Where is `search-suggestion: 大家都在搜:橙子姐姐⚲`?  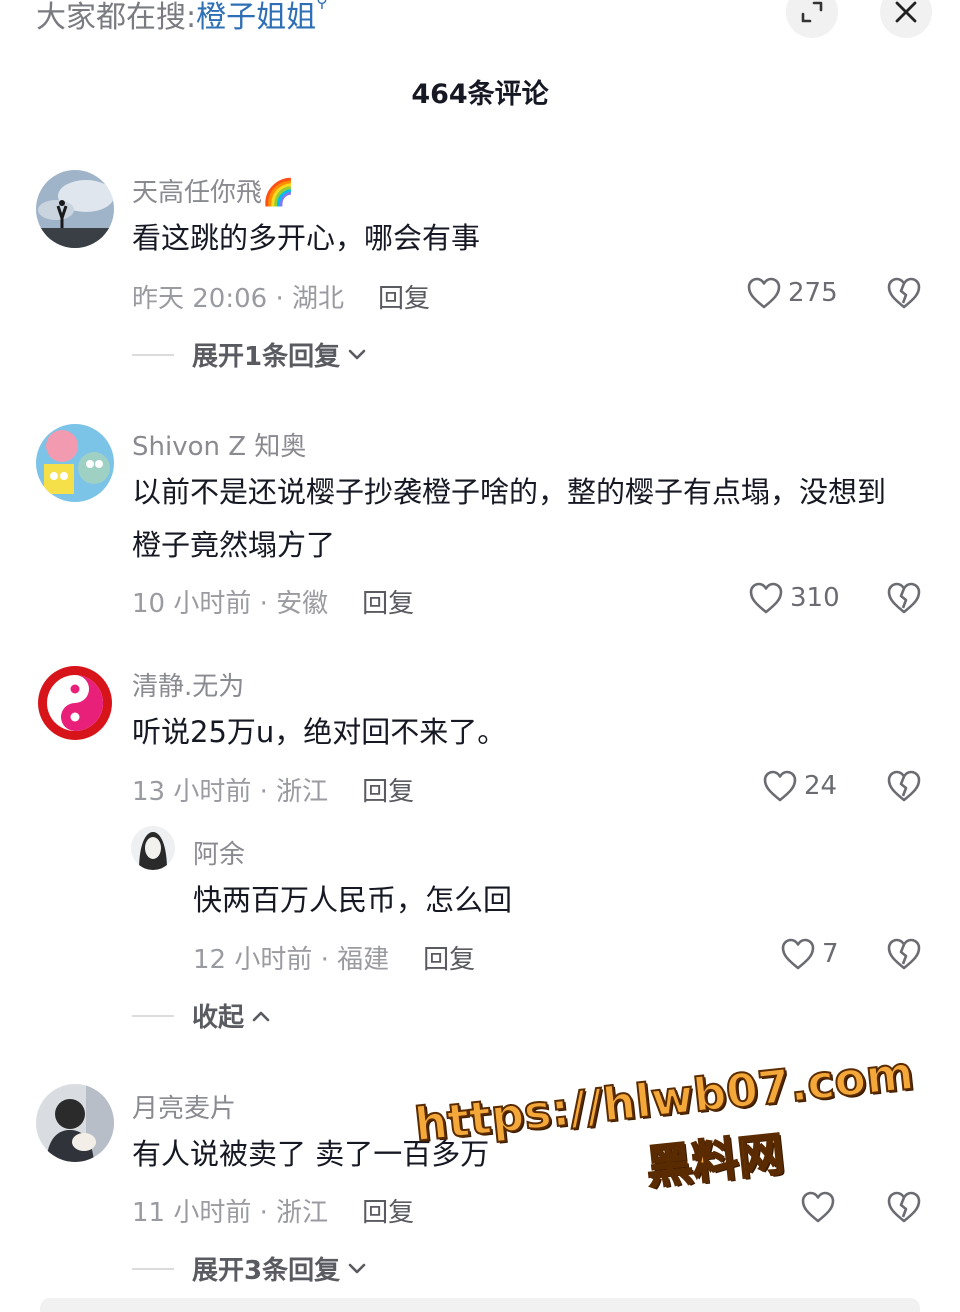
search-suggestion: 大家都在搜:橙子姐姐⚲ is located at coordinates (182, 18).